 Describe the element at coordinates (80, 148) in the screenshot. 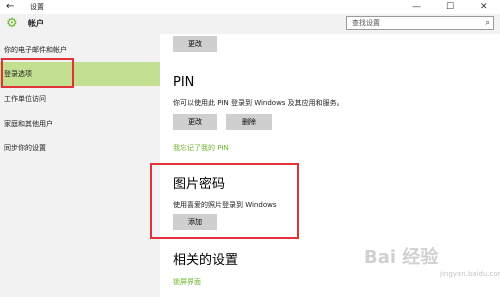

I see `sidebar-item-sync-settings: 同步你的设置` at that location.